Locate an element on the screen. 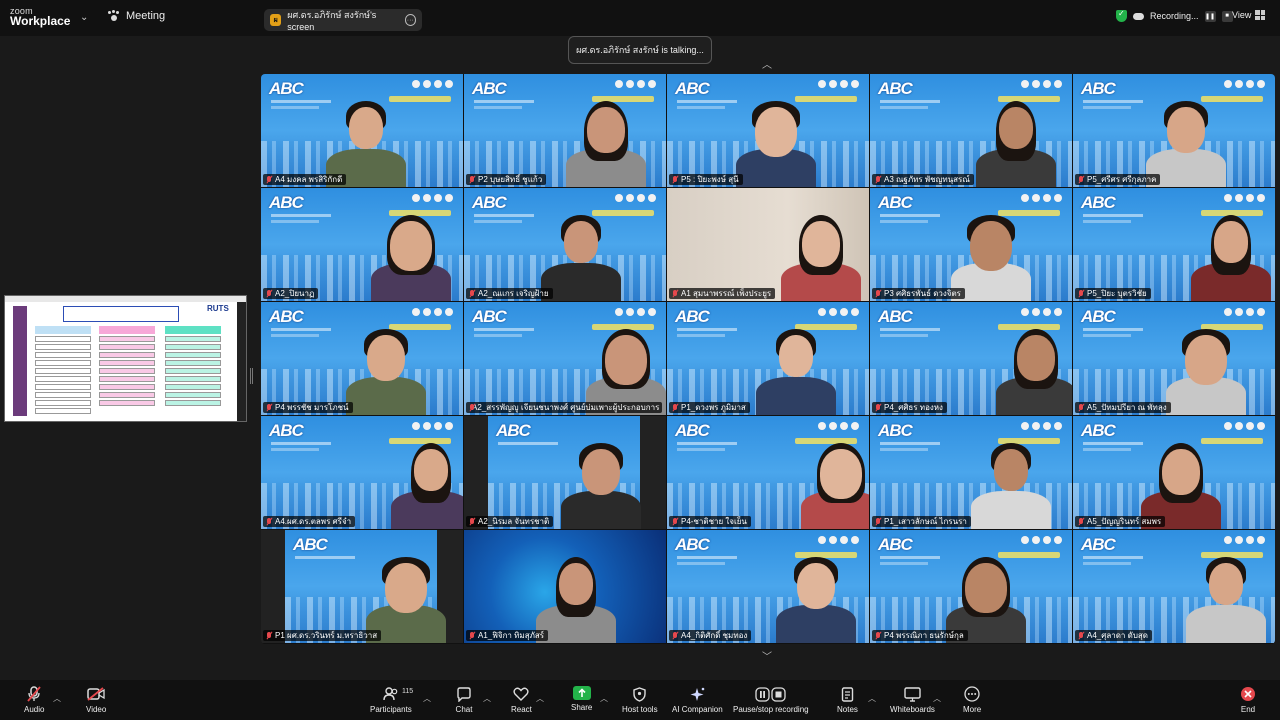 The image size is (1280, 720). meeting-label: Meeting is located at coordinates (146, 16).